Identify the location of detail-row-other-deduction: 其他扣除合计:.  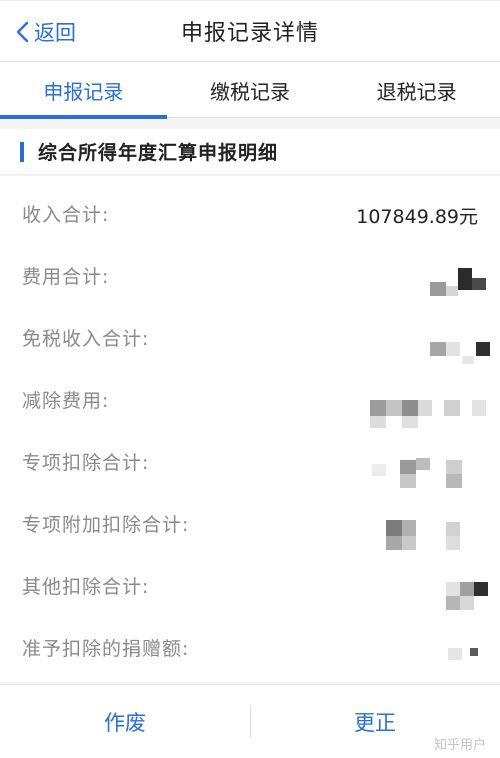
(250, 579).